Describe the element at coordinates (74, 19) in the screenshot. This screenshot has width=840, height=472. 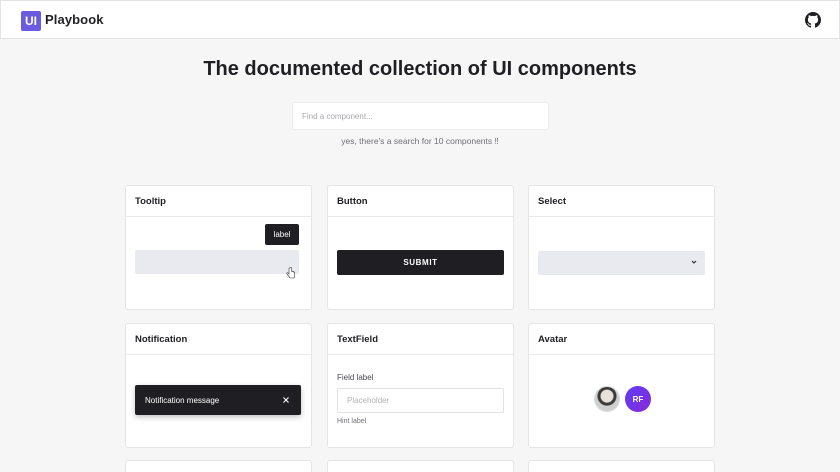
I see `logo-text: Playbook` at that location.